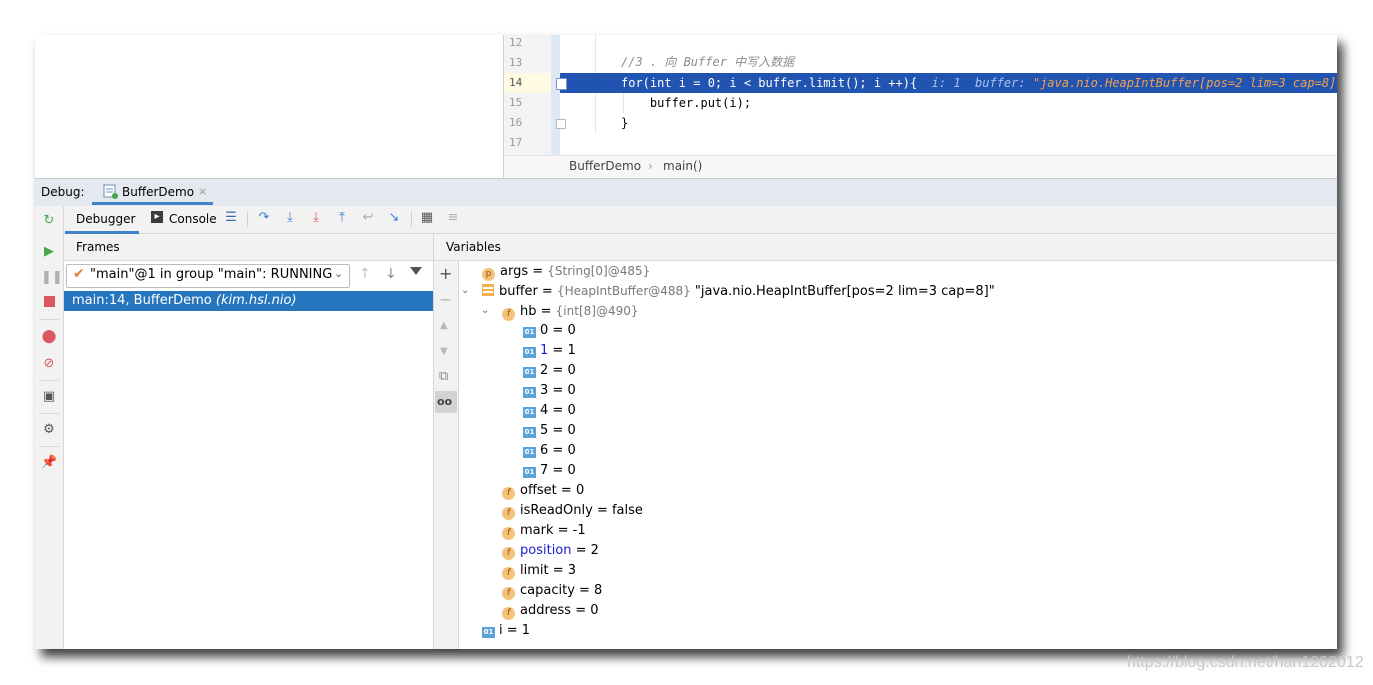 This screenshot has height=685, width=1373. What do you see at coordinates (585, 550) in the screenshot?
I see `field-value: = 2` at bounding box center [585, 550].